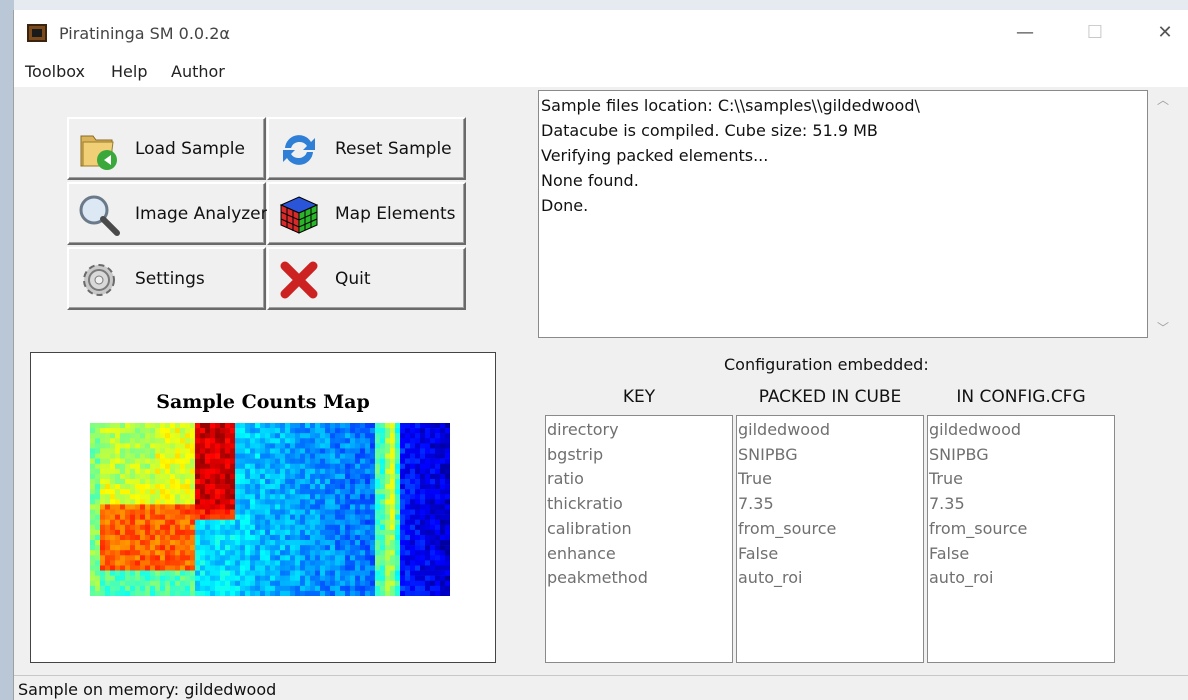  Describe the element at coordinates (1163, 214) in the screenshot. I see `log-scrollbar: ︿ ﹀` at that location.